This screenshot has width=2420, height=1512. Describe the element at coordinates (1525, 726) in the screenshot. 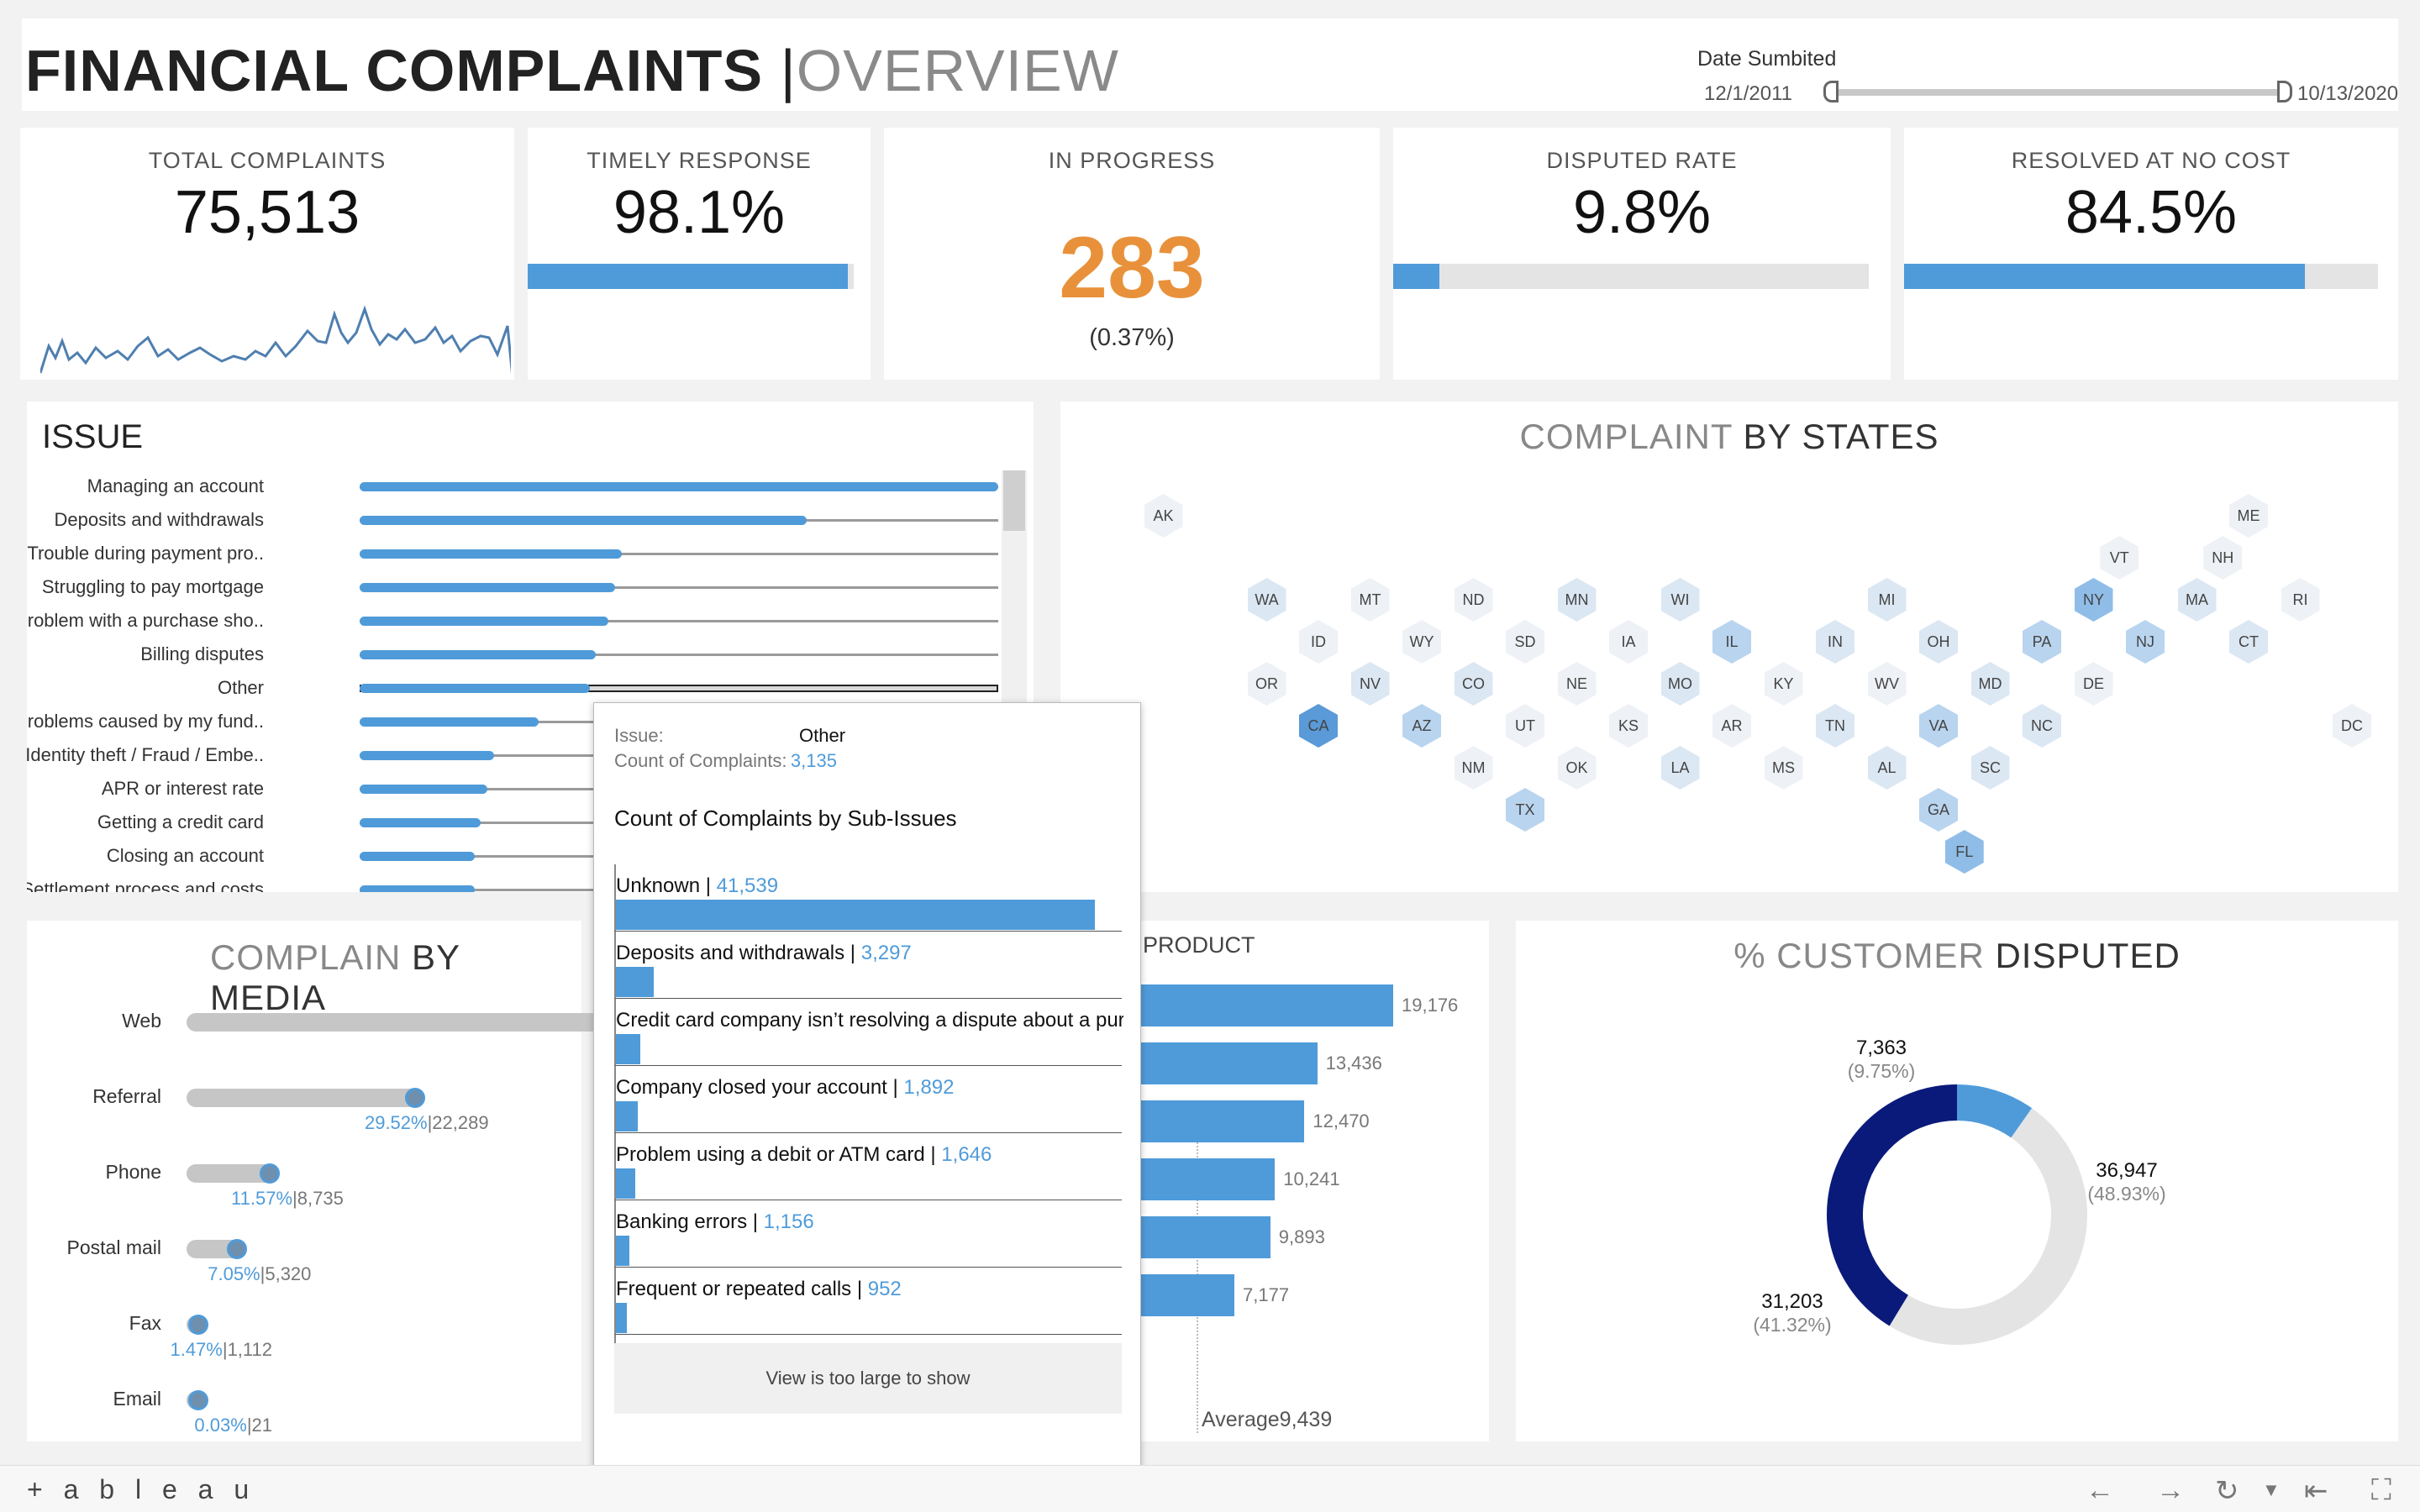

I see `state-hex-ut: UT` at that location.